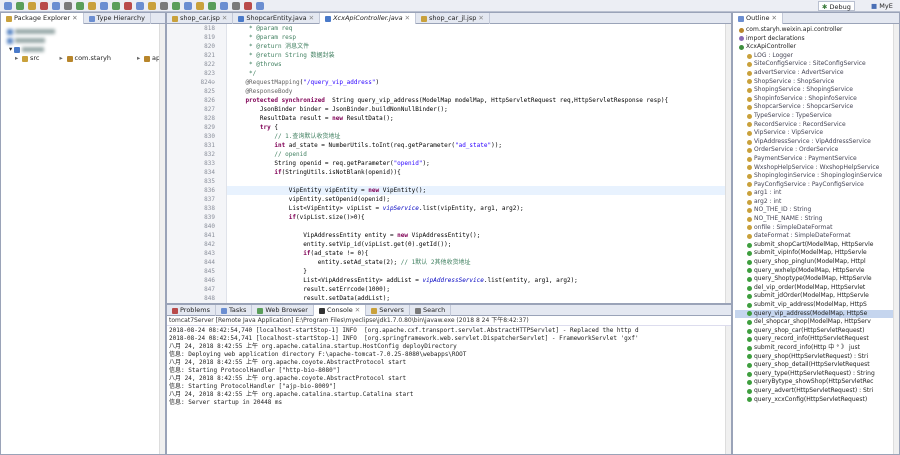  Describe the element at coordinates (816, 262) in the screenshot. I see `outline-item: query_shop_pinglun(ModelMap, Httpl` at that location.